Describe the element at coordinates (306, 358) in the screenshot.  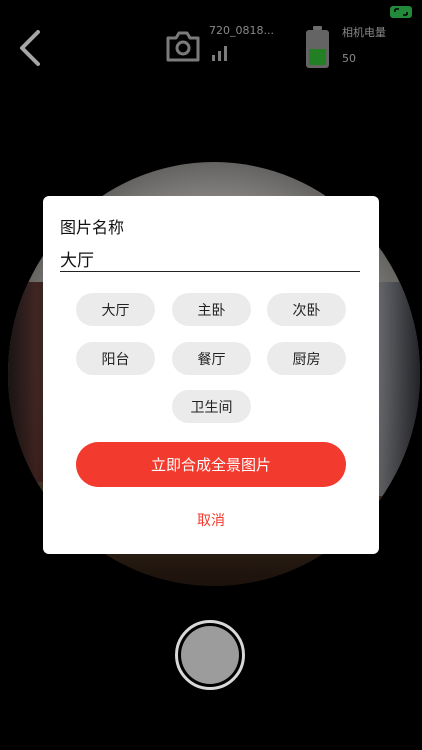
I see `room-chip-kitchen: 厨房` at that location.